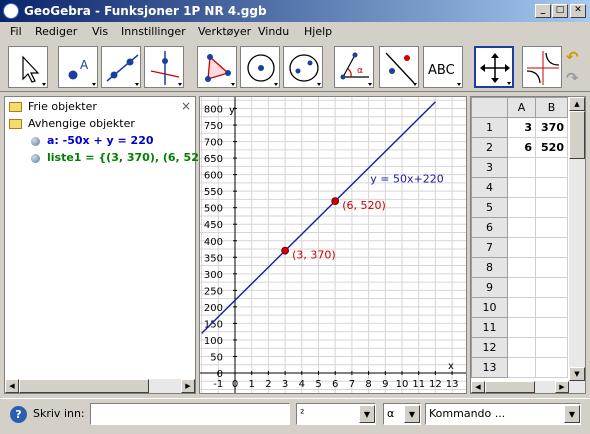 The image size is (590, 434). I want to click on cell-b13, so click(551, 367).